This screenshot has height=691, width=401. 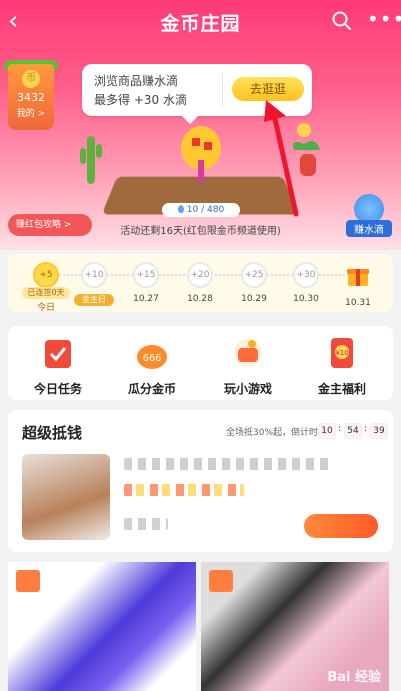 I want to click on deal-product-meta, so click(x=146, y=524).